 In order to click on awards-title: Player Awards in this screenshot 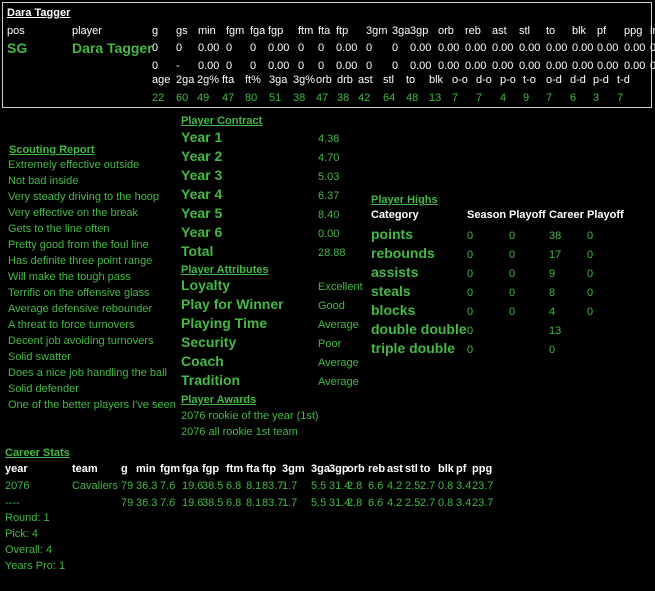, I will do `click(219, 400)`.